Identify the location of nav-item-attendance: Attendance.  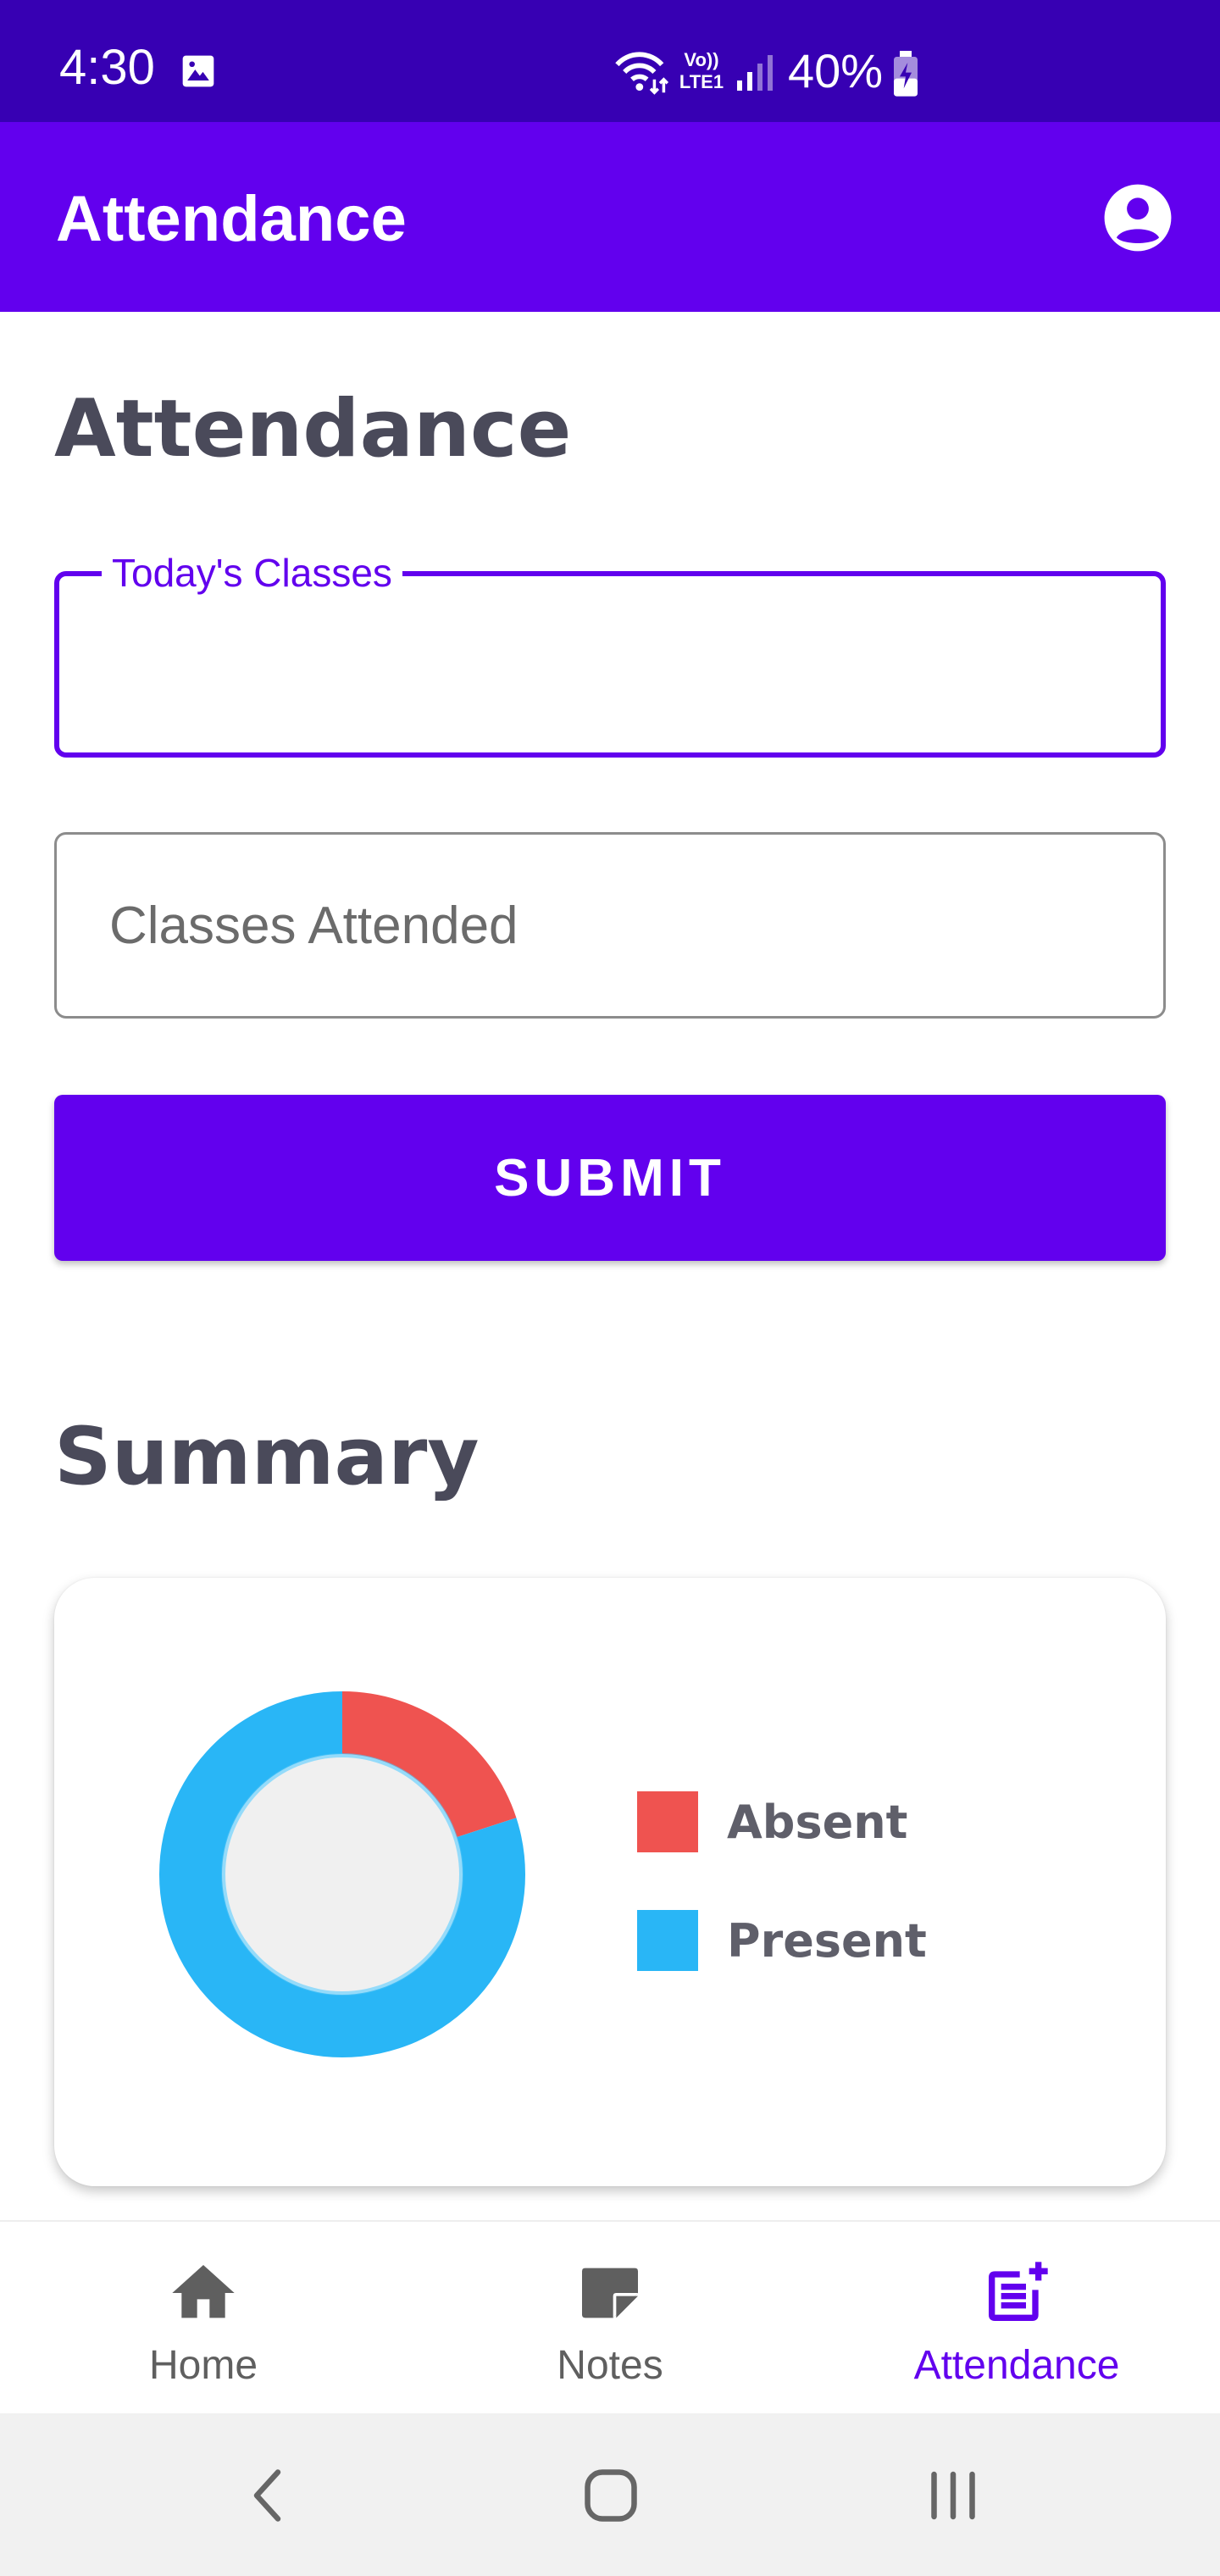
(1016, 2318).